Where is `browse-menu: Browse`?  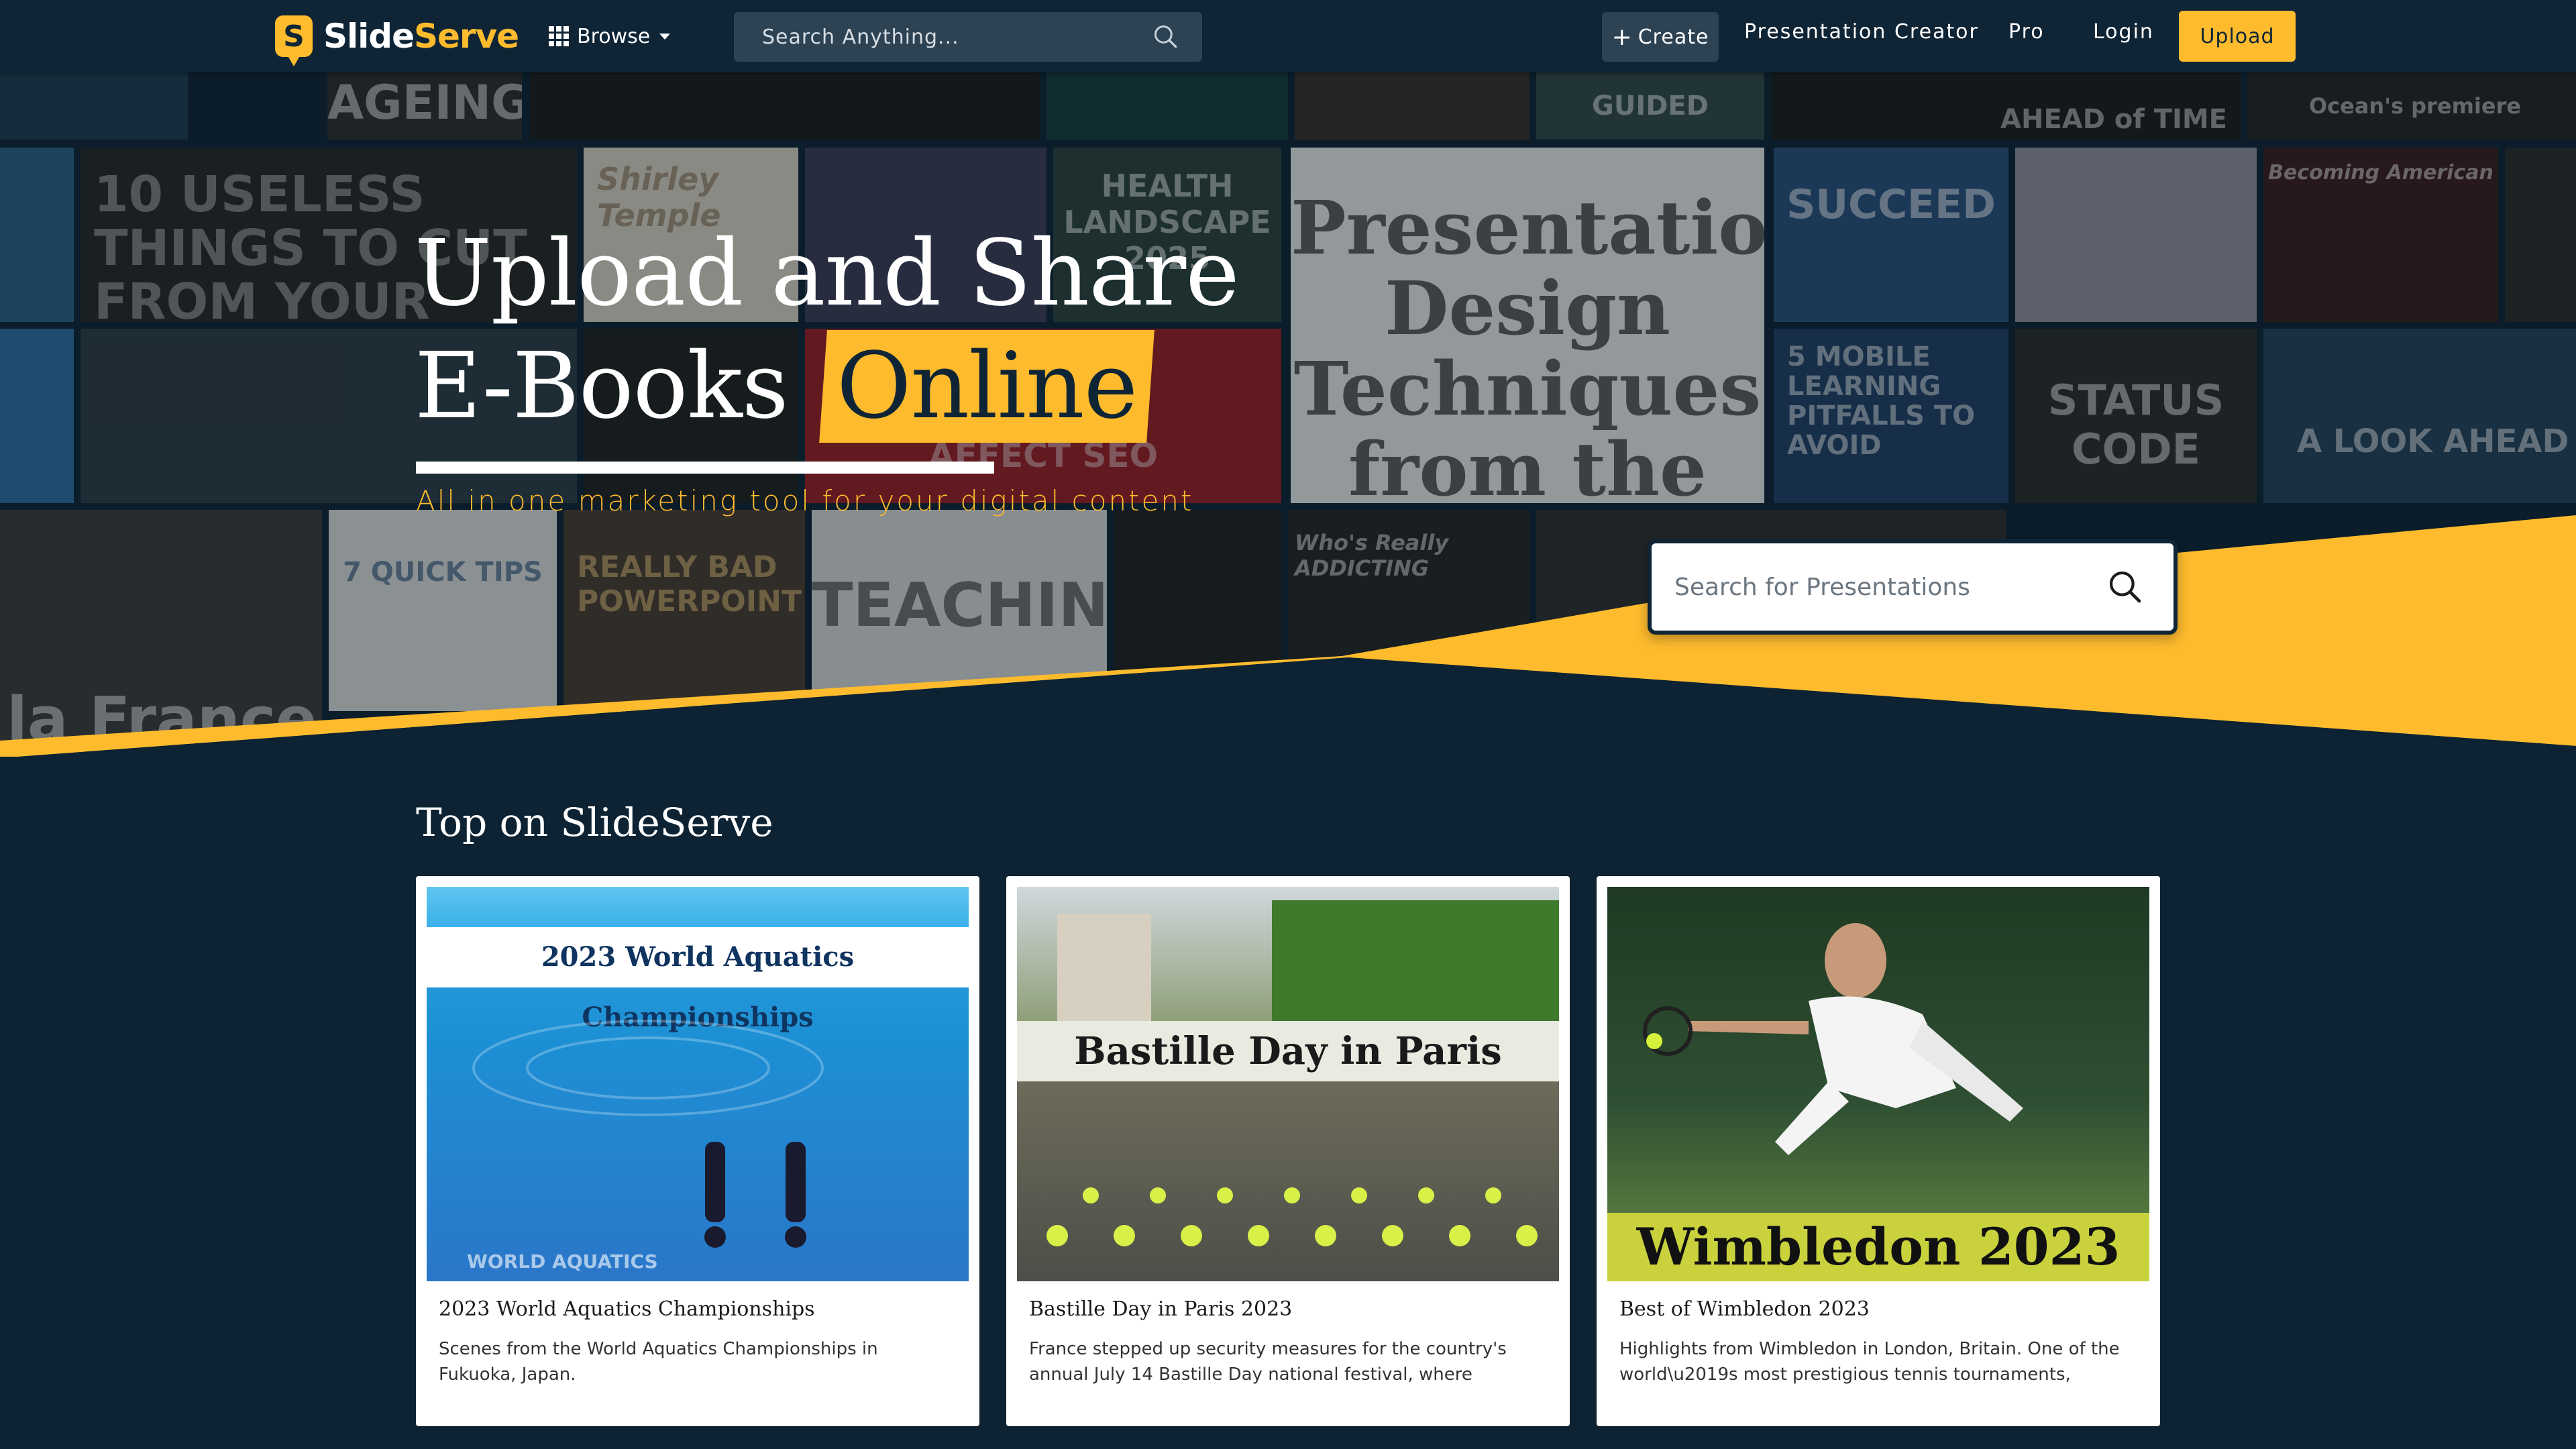
browse-menu: Browse is located at coordinates (610, 36).